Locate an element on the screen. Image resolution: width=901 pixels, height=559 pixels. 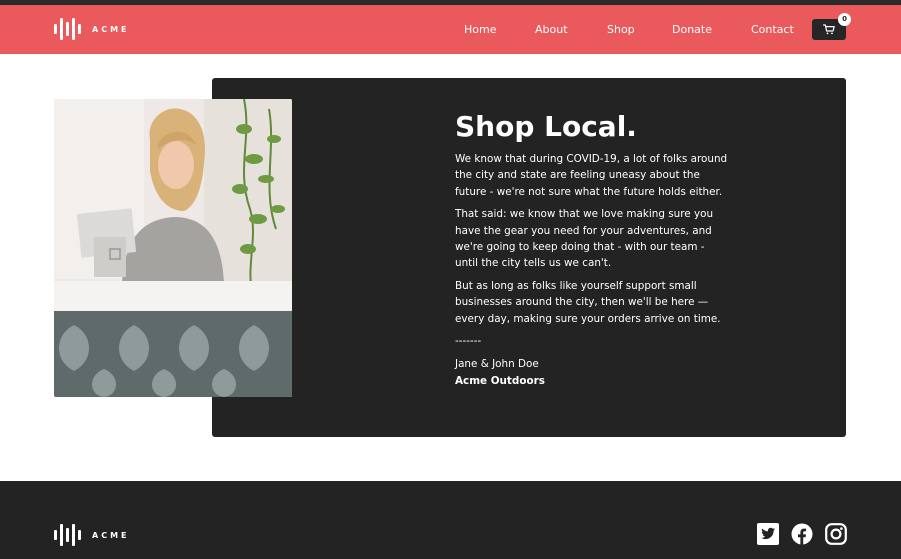
nav-about-link: About is located at coordinates (551, 29).